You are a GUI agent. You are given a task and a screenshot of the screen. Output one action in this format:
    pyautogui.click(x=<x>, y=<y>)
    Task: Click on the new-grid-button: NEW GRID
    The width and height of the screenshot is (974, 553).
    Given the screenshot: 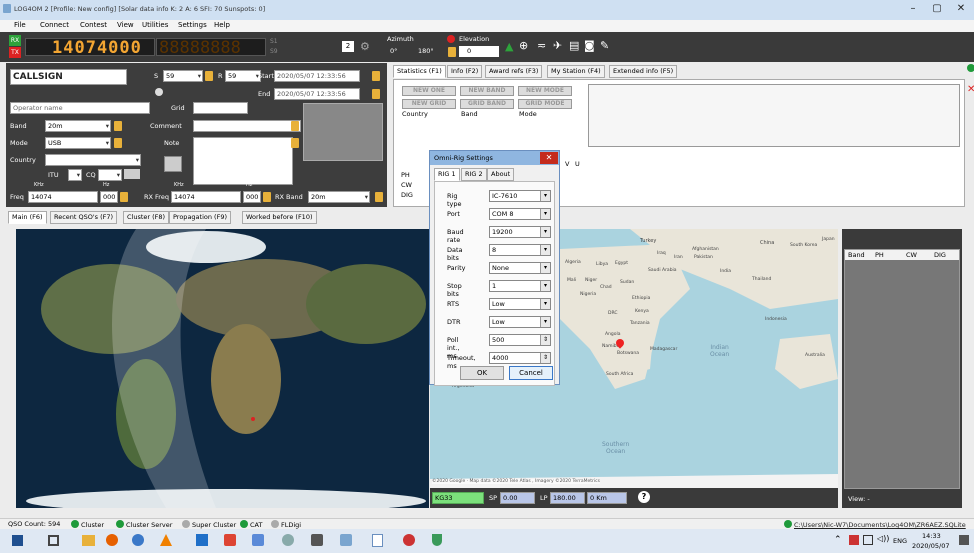 What is the action you would take?
    pyautogui.click(x=429, y=104)
    